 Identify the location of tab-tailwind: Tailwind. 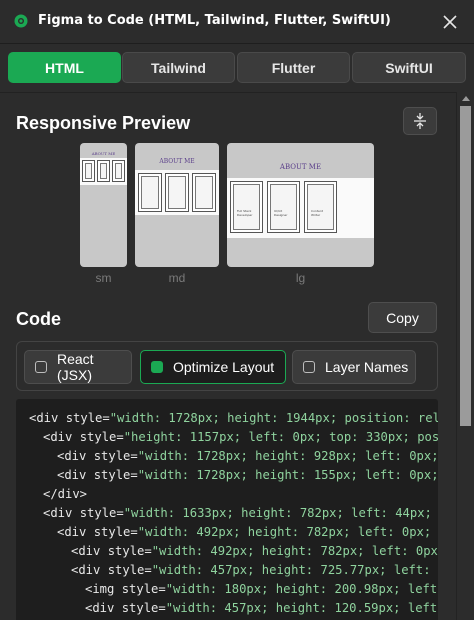
(178, 67).